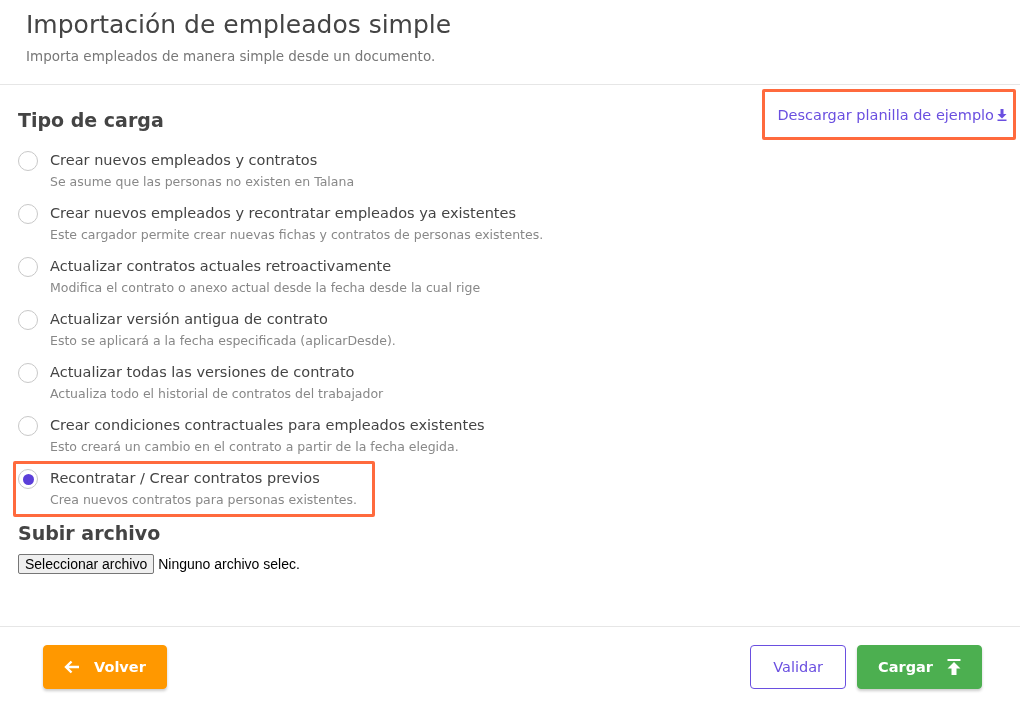 The image size is (1020, 725). Describe the element at coordinates (203, 372) in the screenshot. I see `option-label: Actualizar todas las versiones de contrato` at that location.